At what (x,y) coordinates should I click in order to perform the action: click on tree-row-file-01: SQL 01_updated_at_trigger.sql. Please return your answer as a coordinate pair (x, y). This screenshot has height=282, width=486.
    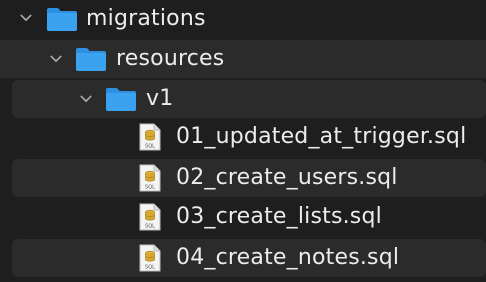
    Looking at the image, I should click on (243, 137).